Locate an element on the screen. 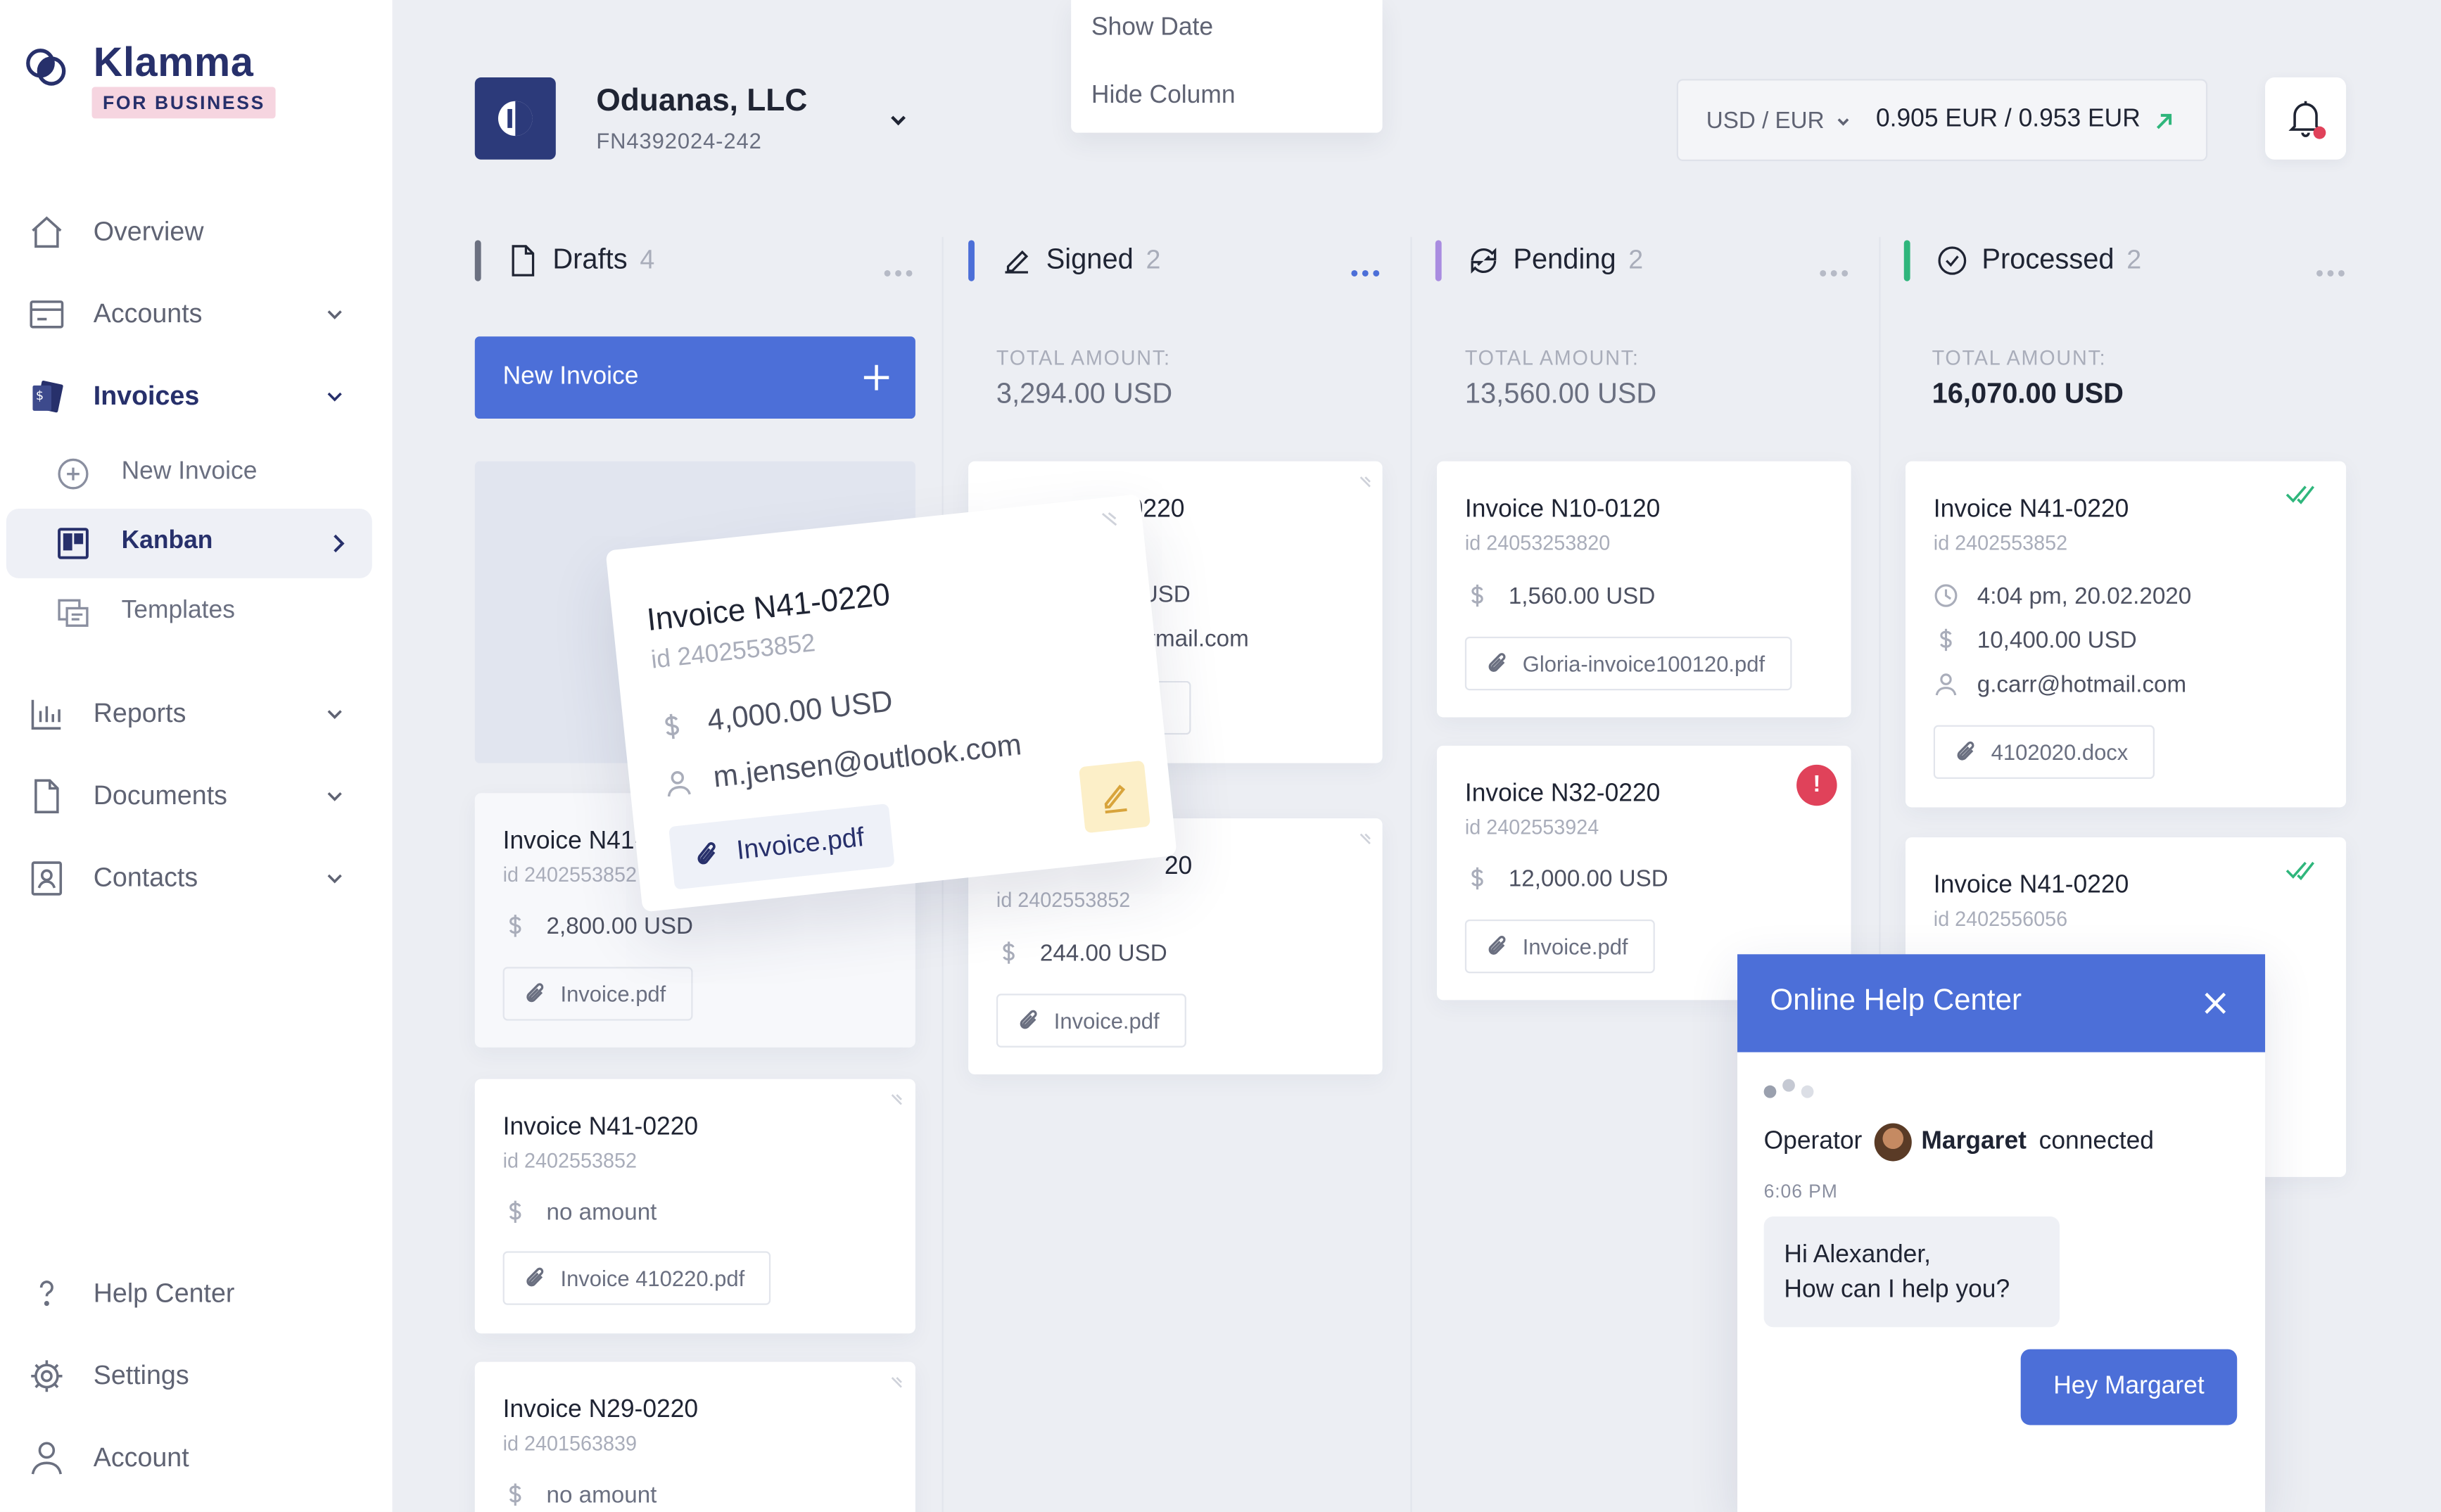 This screenshot has width=2441, height=1512. column-header-processed: Processed 2 is located at coordinates (2129, 260).